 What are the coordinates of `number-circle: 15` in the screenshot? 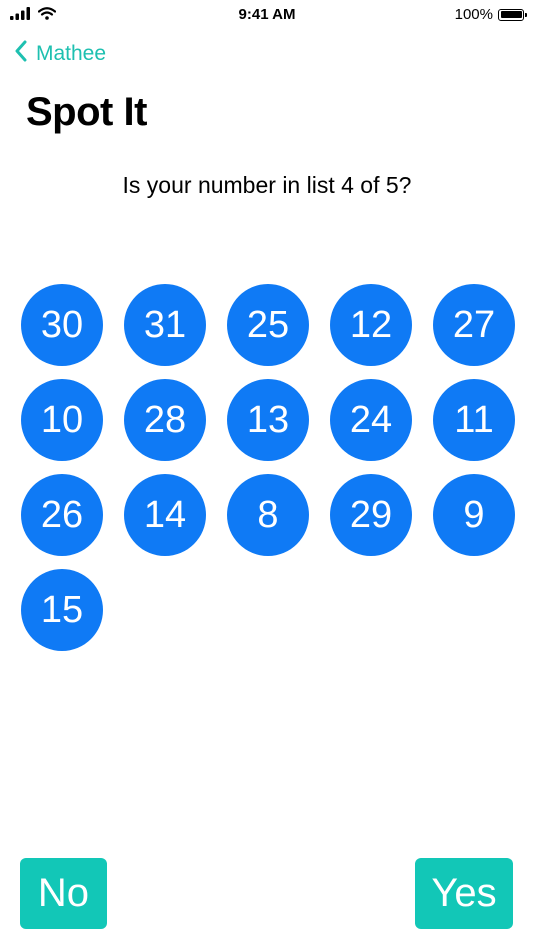 It's located at (62, 610).